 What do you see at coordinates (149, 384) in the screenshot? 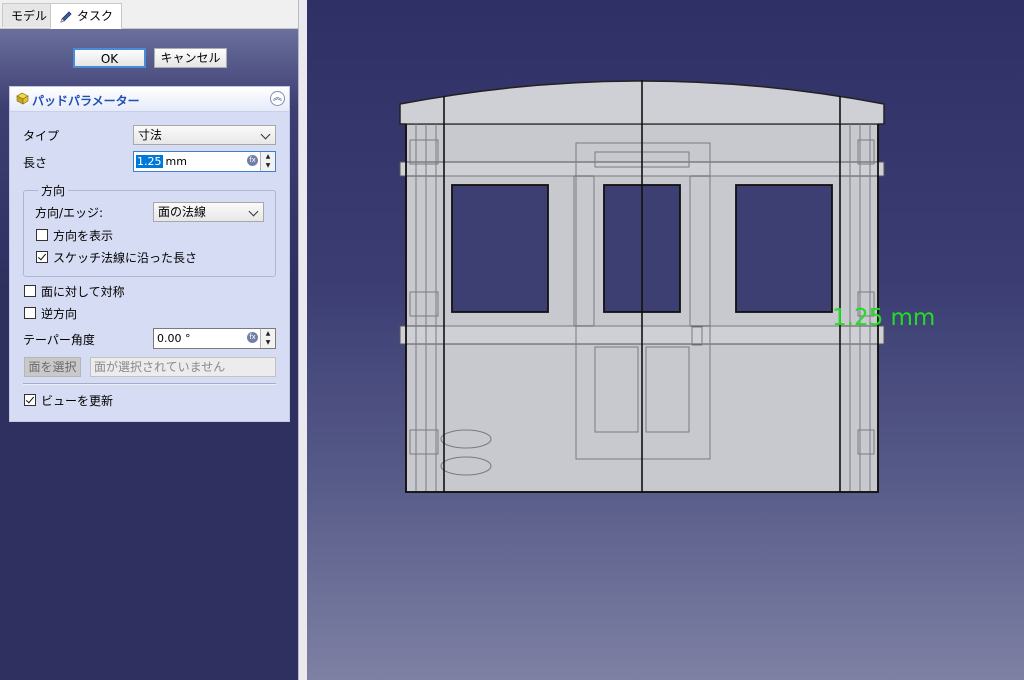
I see `separator` at bounding box center [149, 384].